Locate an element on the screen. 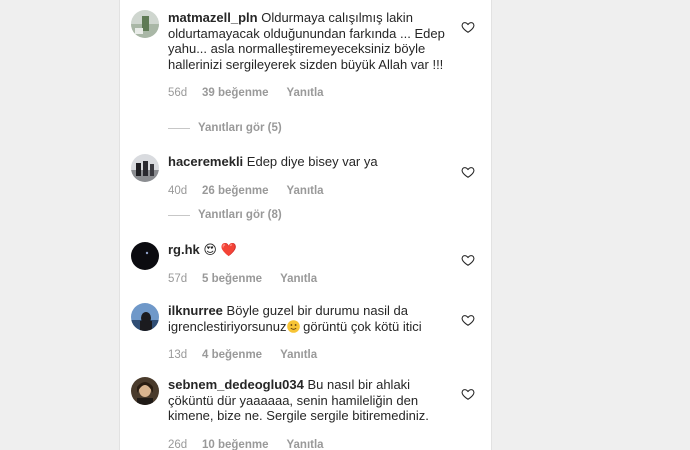 The width and height of the screenshot is (690, 450). comment-username: matmazell_pln is located at coordinates (213, 17).